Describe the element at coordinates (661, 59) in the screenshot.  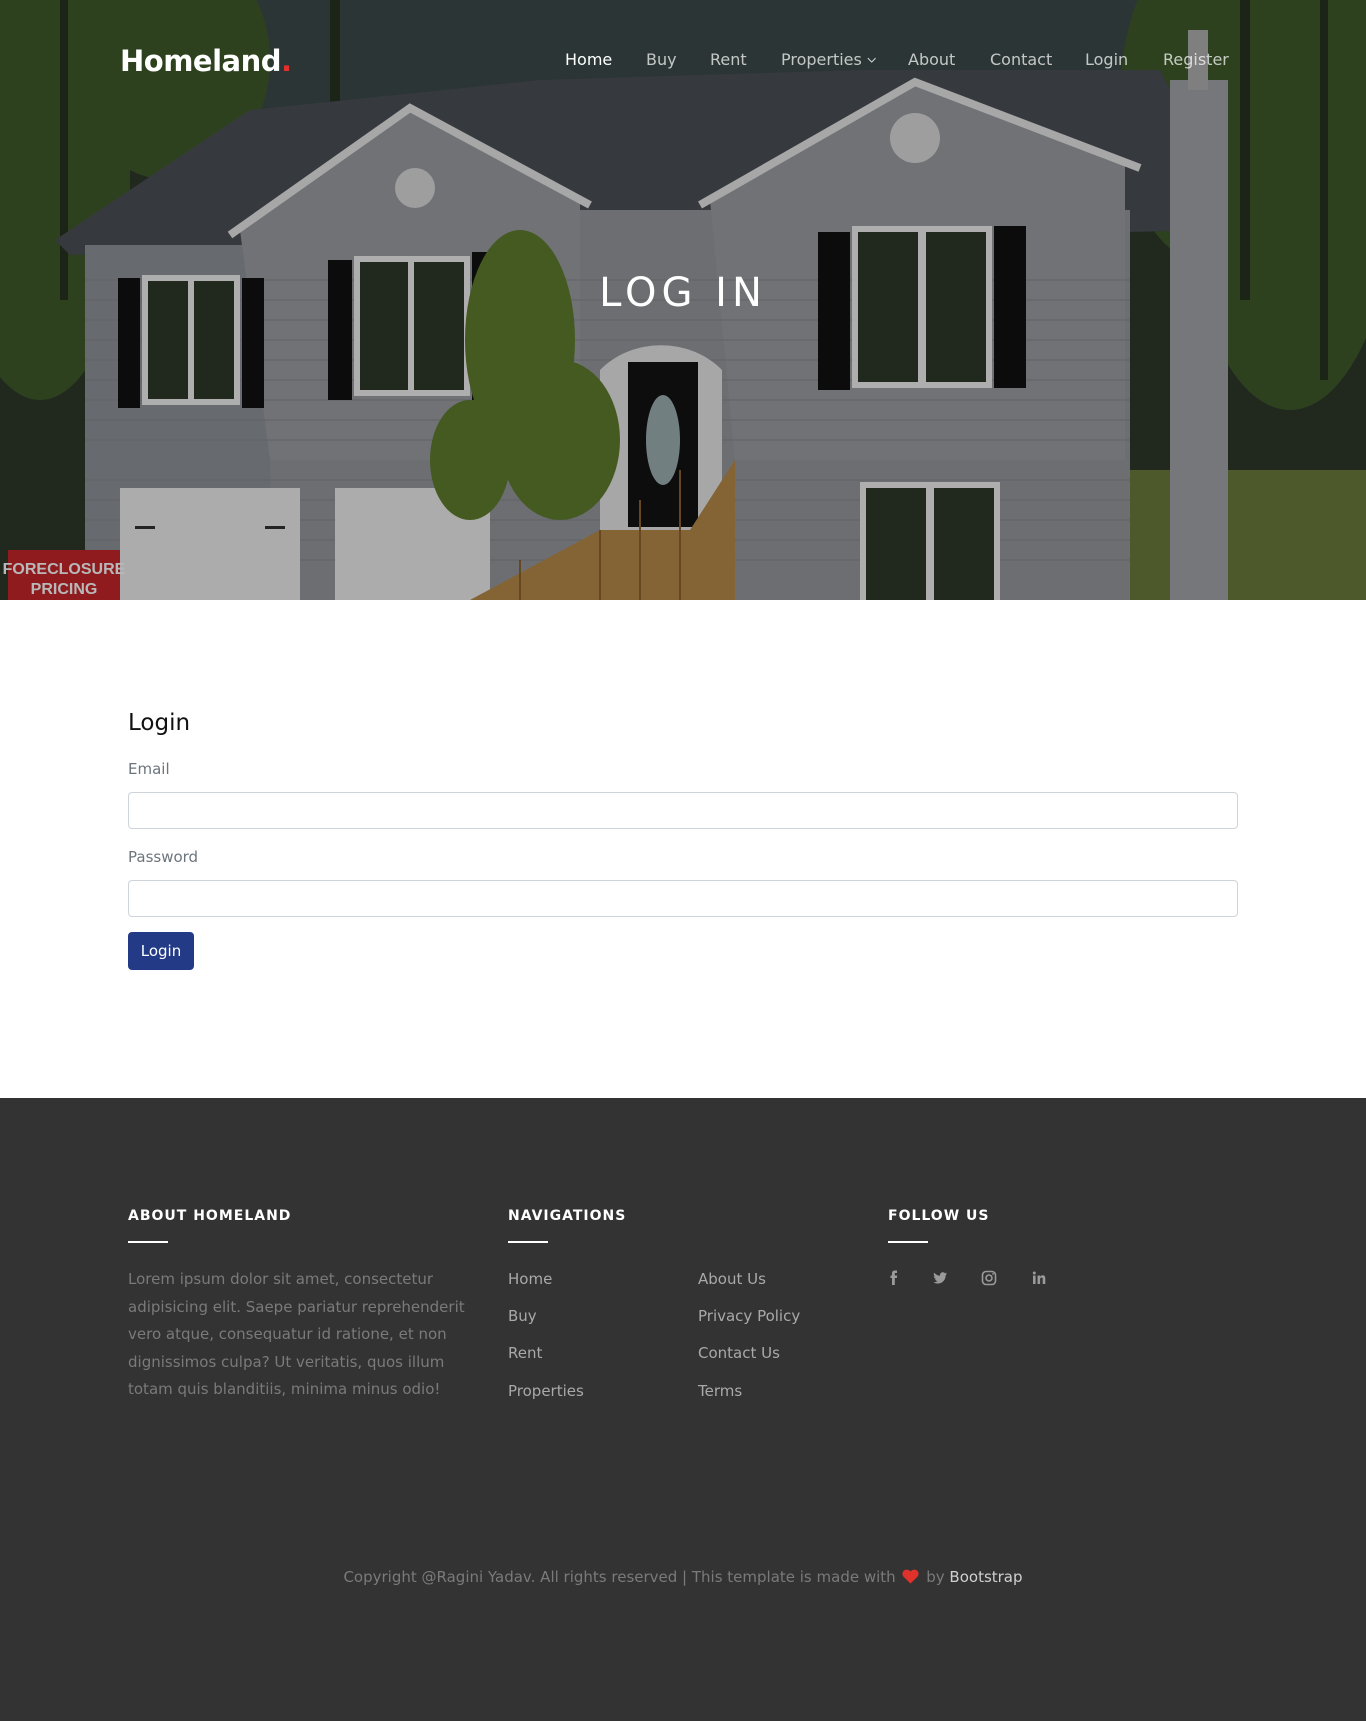
I see `nav-buy: Buy` at that location.